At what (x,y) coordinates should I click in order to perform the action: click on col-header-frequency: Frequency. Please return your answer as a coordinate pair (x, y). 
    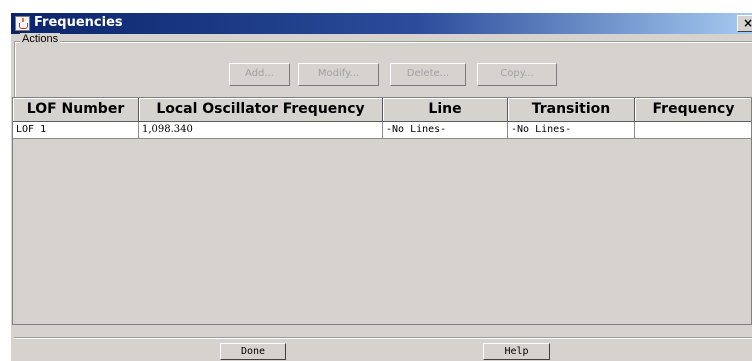
    Looking at the image, I should click on (693, 110).